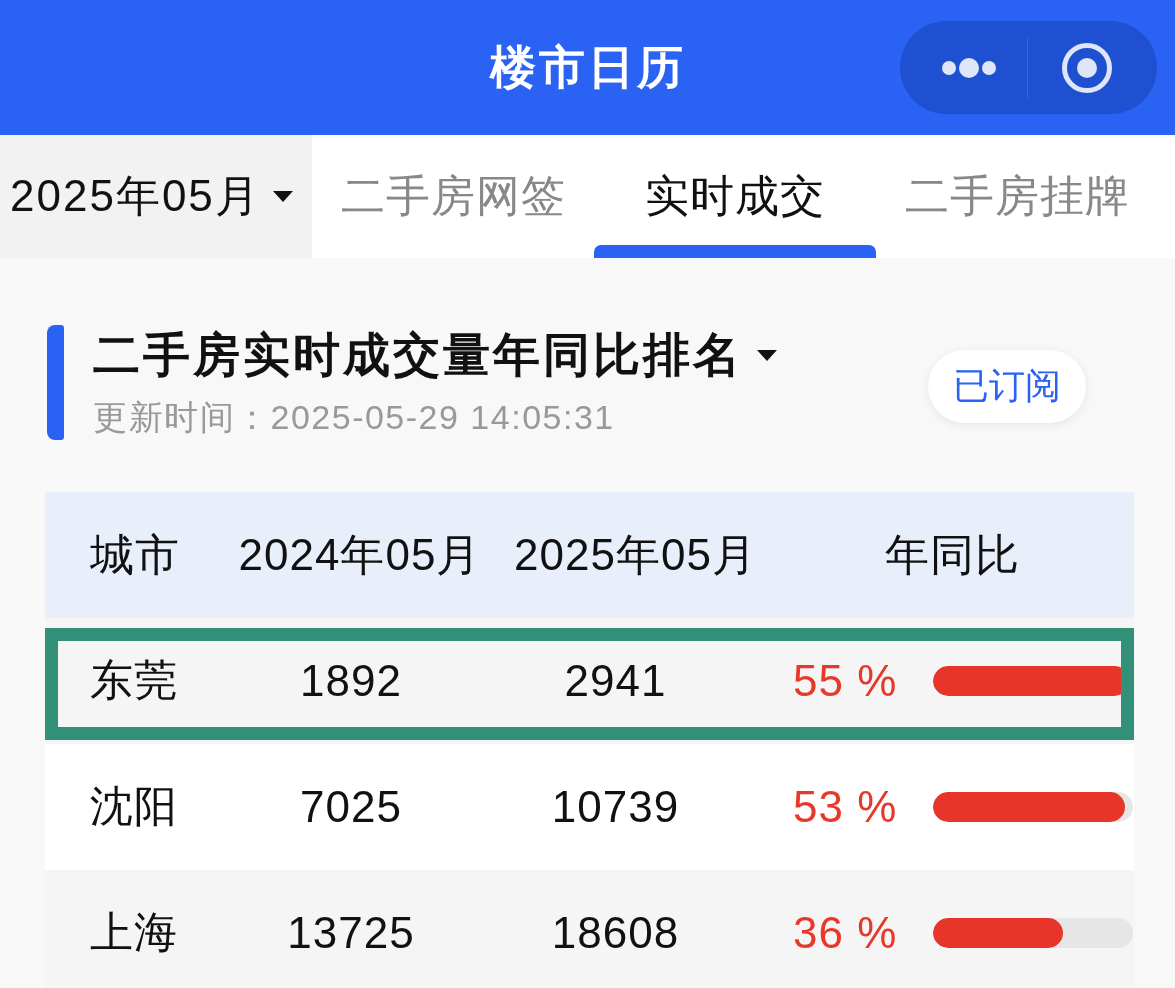  What do you see at coordinates (351, 681) in the screenshot?
I see `table-cell-text: 1892` at bounding box center [351, 681].